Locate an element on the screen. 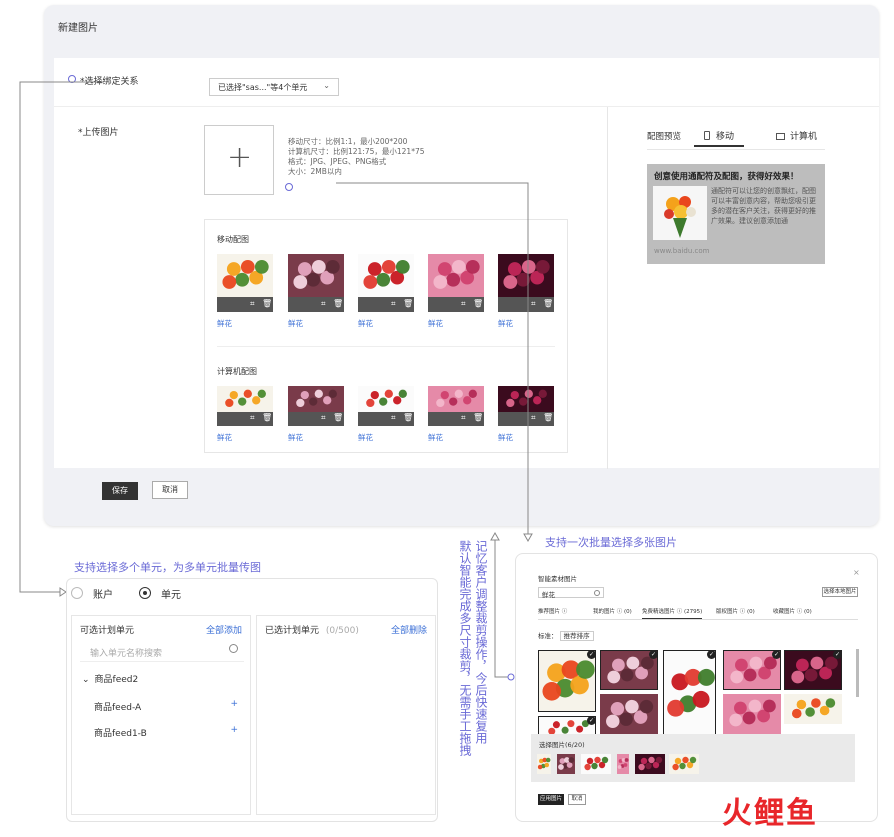  delete-all-link: 全部删除 is located at coordinates (409, 629).